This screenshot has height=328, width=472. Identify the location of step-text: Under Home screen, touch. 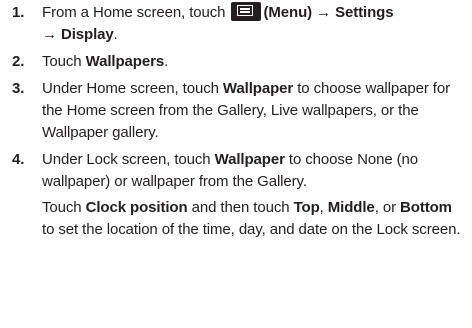
(132, 88).